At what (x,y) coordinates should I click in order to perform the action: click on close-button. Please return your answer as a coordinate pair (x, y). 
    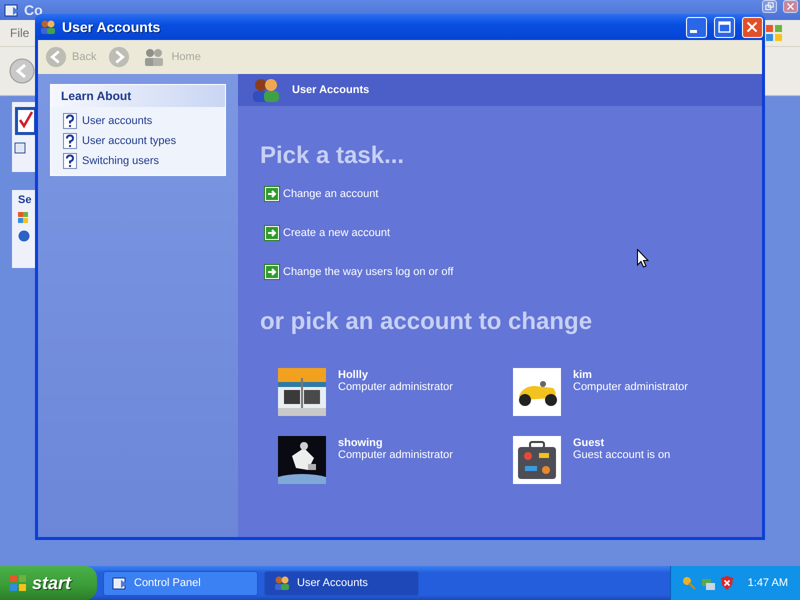
    Looking at the image, I should click on (790, 6).